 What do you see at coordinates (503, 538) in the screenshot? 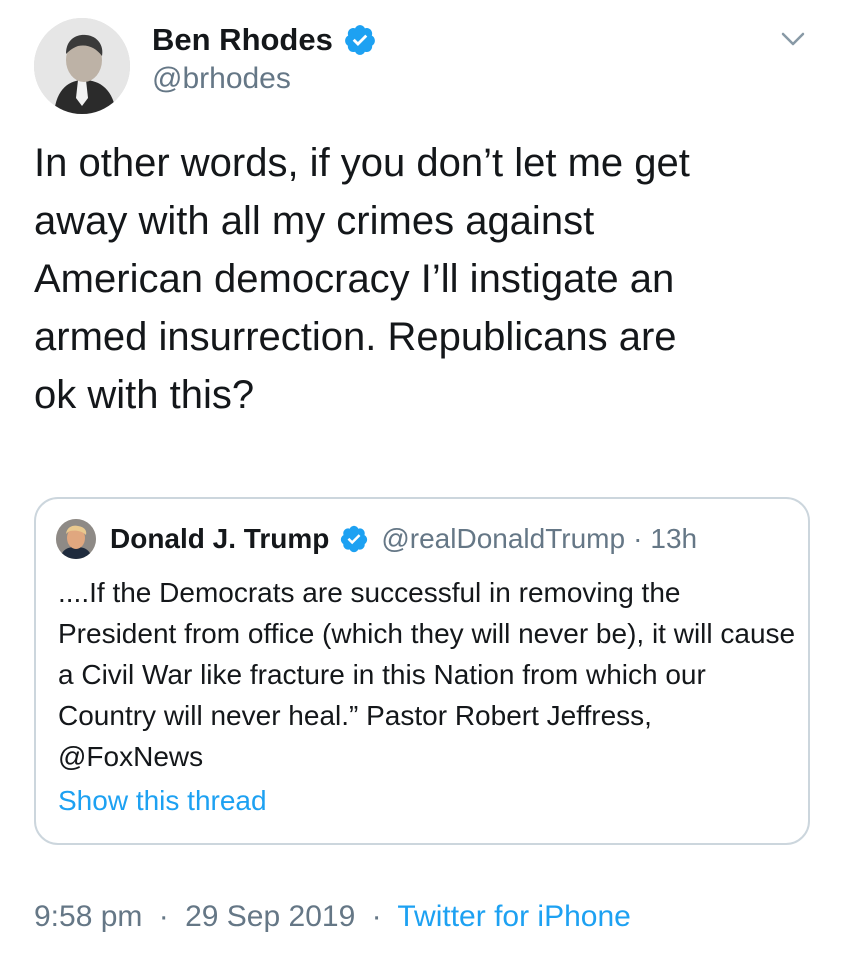
I see `quoted-author-handle: @realDonaldTrump` at bounding box center [503, 538].